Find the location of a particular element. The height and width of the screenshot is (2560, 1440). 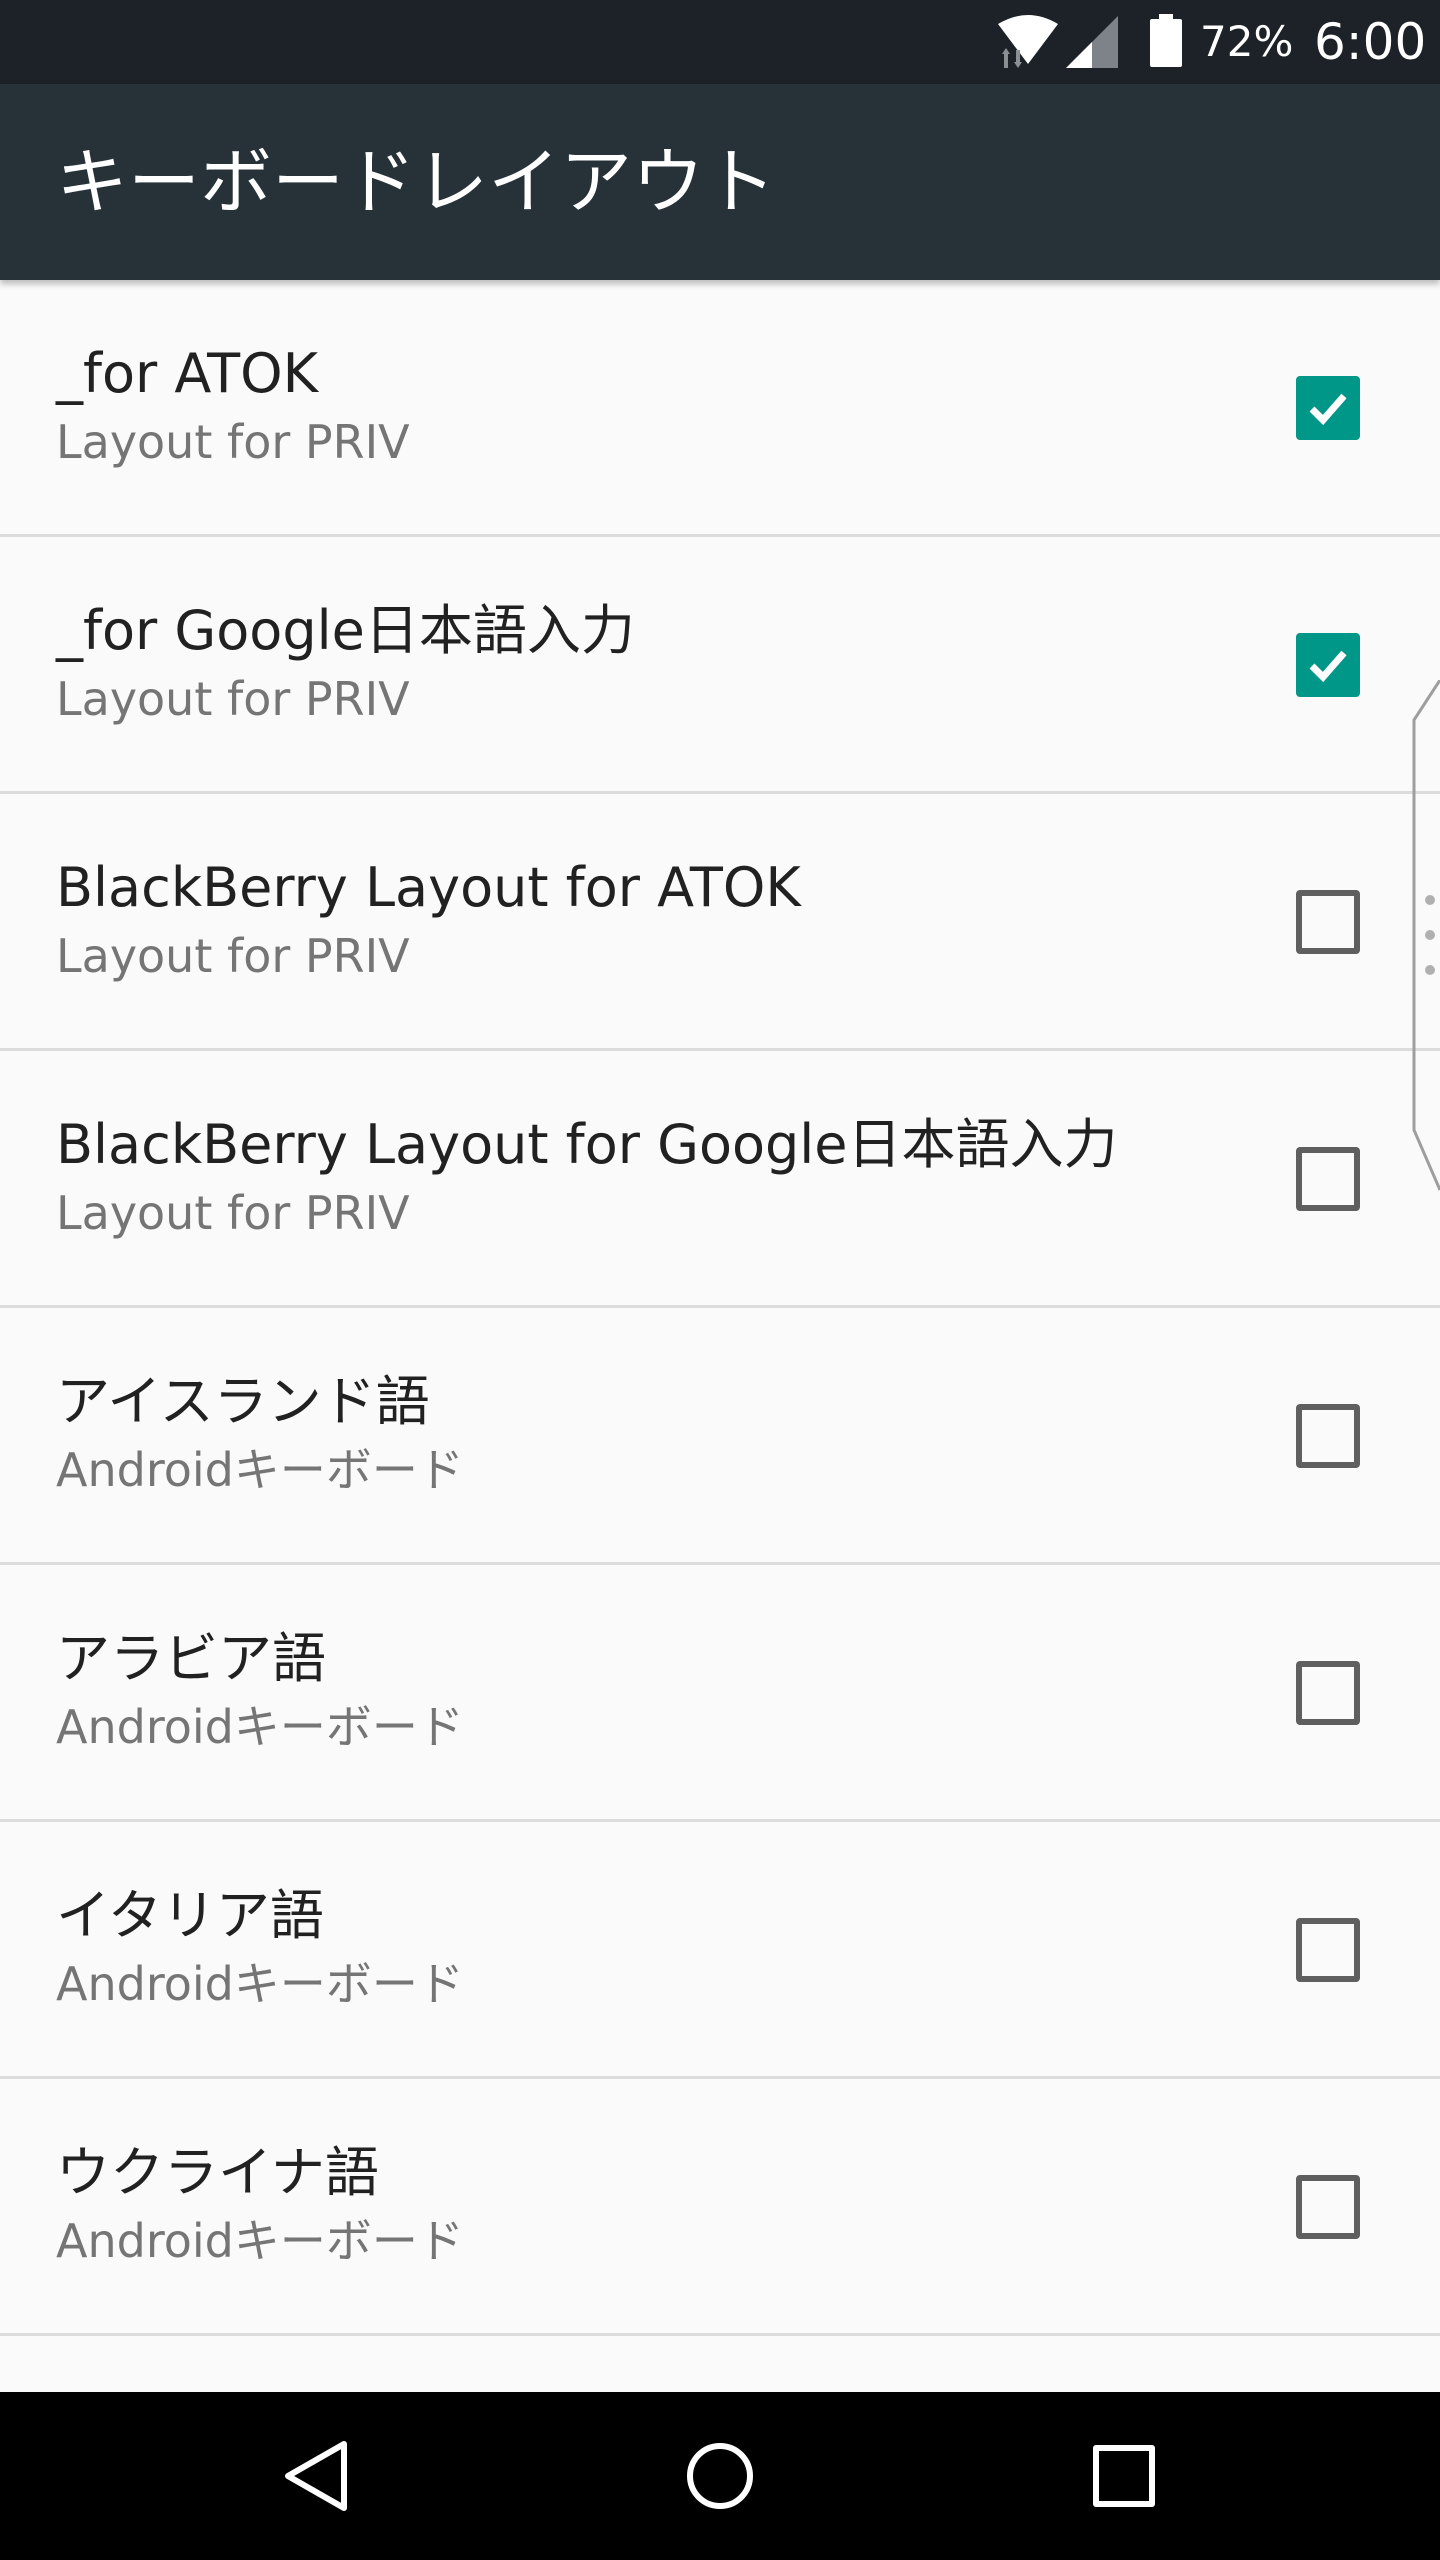

list-item: _for Google日本語入力 Layout for PRIV is located at coordinates (720, 665).